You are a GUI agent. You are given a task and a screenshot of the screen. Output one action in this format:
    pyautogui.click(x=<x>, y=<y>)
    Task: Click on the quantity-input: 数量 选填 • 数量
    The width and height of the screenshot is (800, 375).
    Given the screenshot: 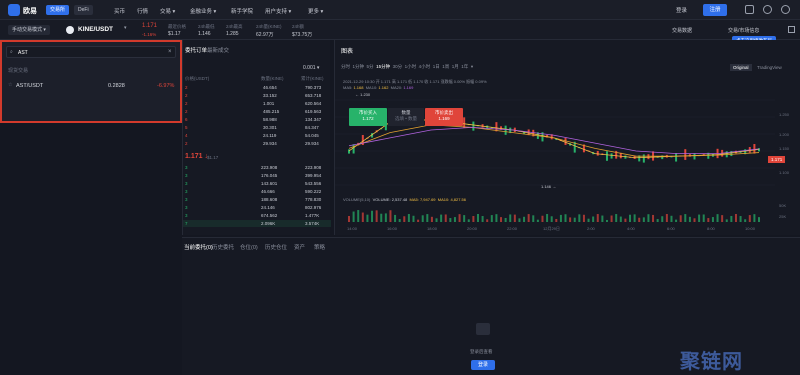 What is the action you would take?
    pyautogui.click(x=406, y=117)
    